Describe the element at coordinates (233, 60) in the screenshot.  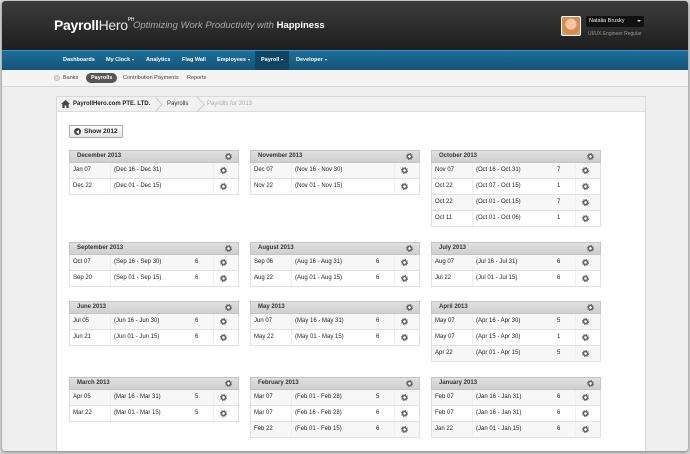
I see `nav-employees: Employees` at that location.